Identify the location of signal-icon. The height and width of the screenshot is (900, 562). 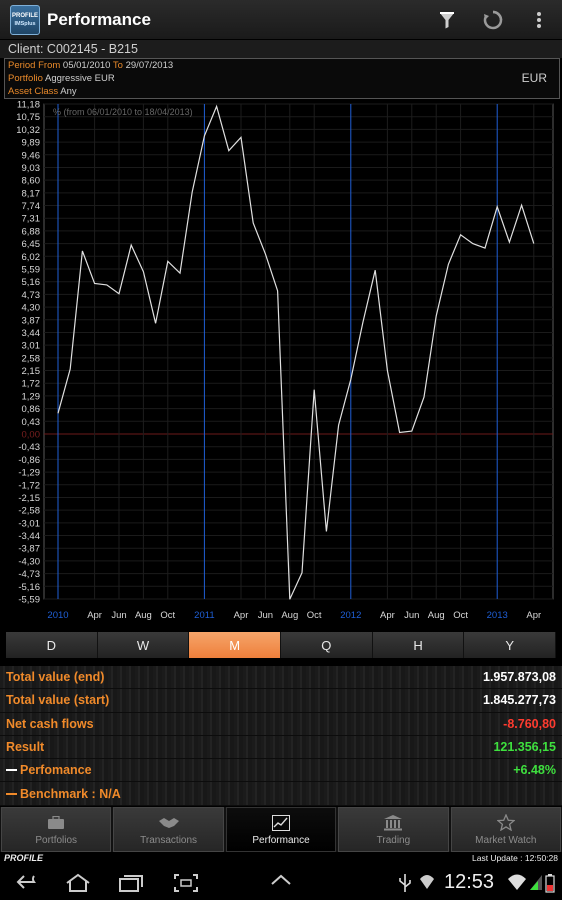
(536, 882).